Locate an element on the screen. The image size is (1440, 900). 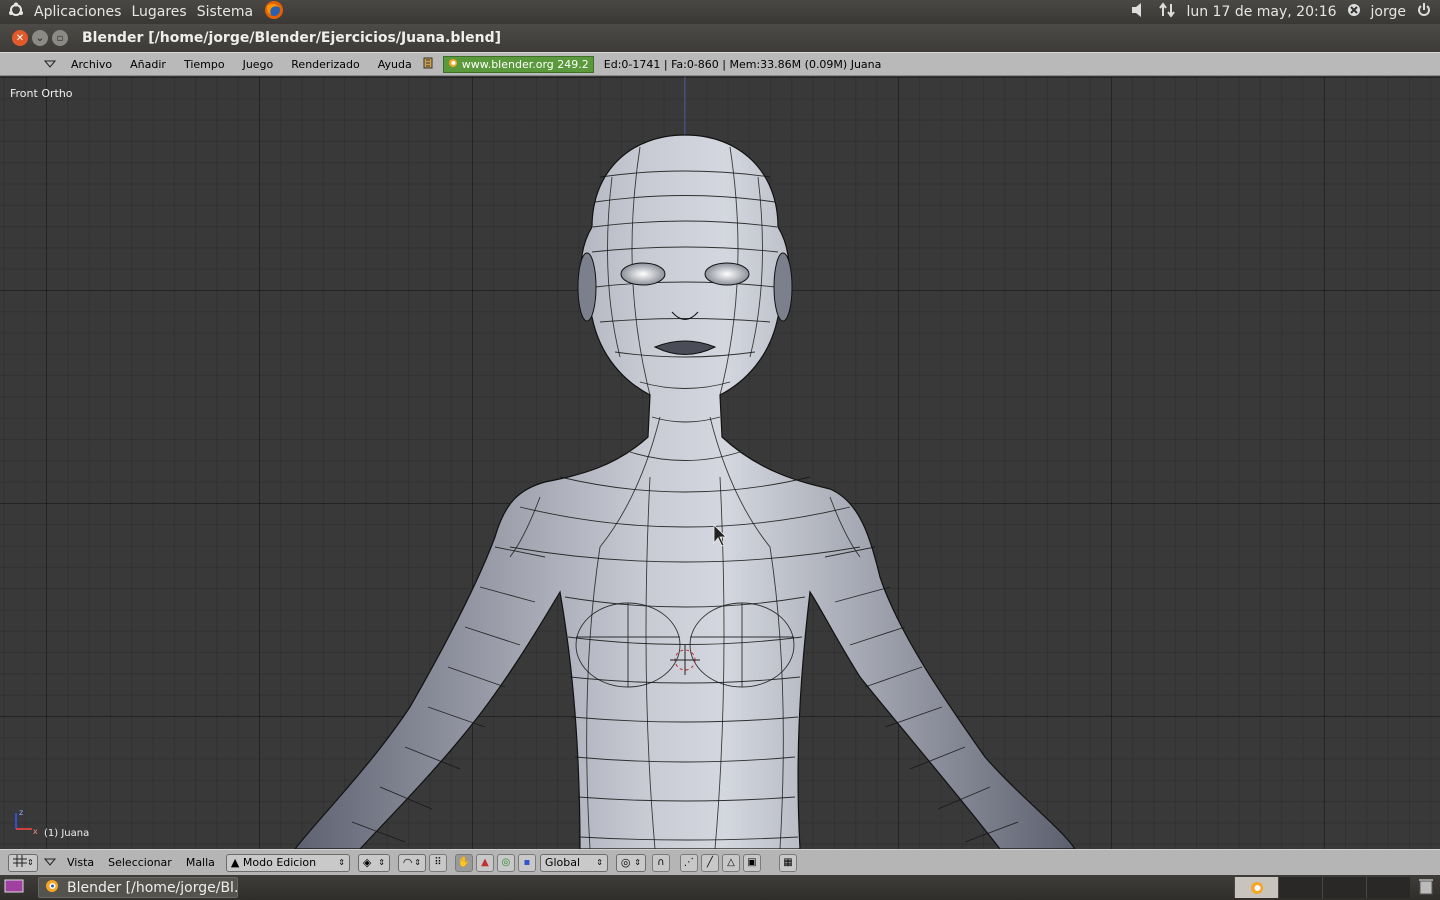
menu-malla: Malla is located at coordinates (200, 862).